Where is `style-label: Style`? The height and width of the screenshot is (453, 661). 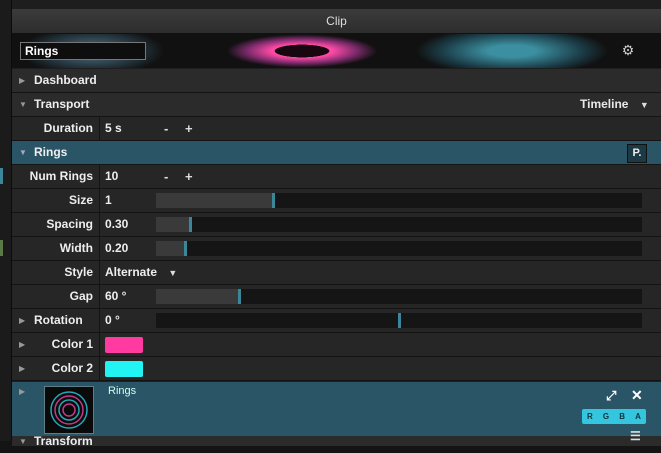
style-label: Style is located at coordinates (78, 272).